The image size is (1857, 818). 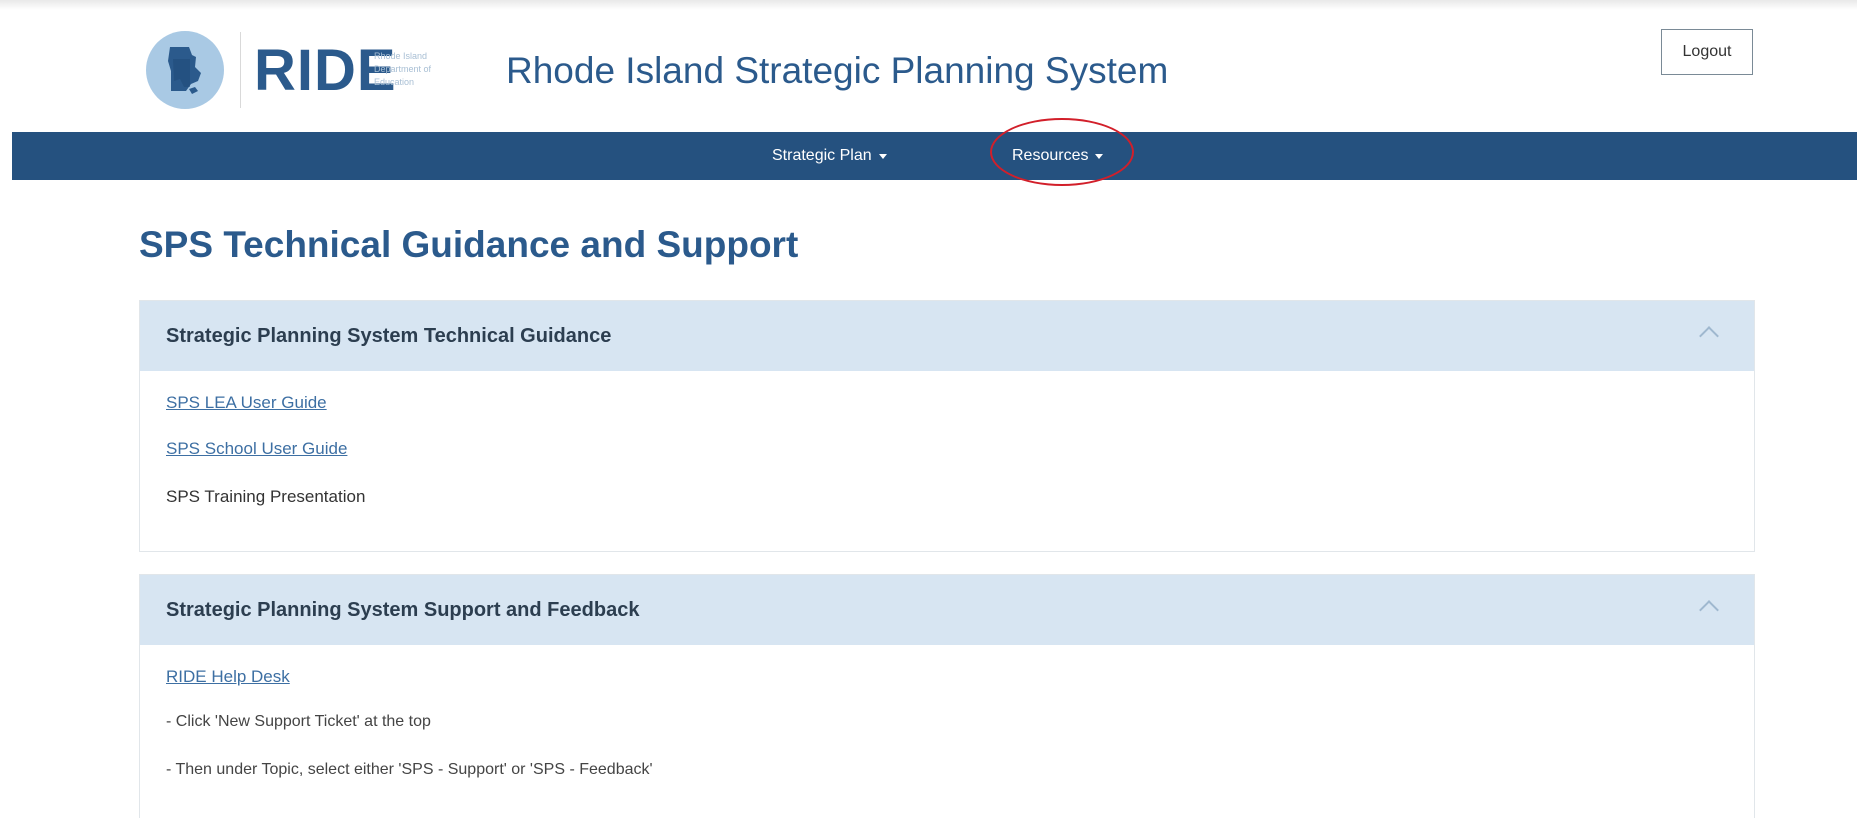 I want to click on ride-logo-subtext: Rhode Island Department of Education, so click(x=403, y=69).